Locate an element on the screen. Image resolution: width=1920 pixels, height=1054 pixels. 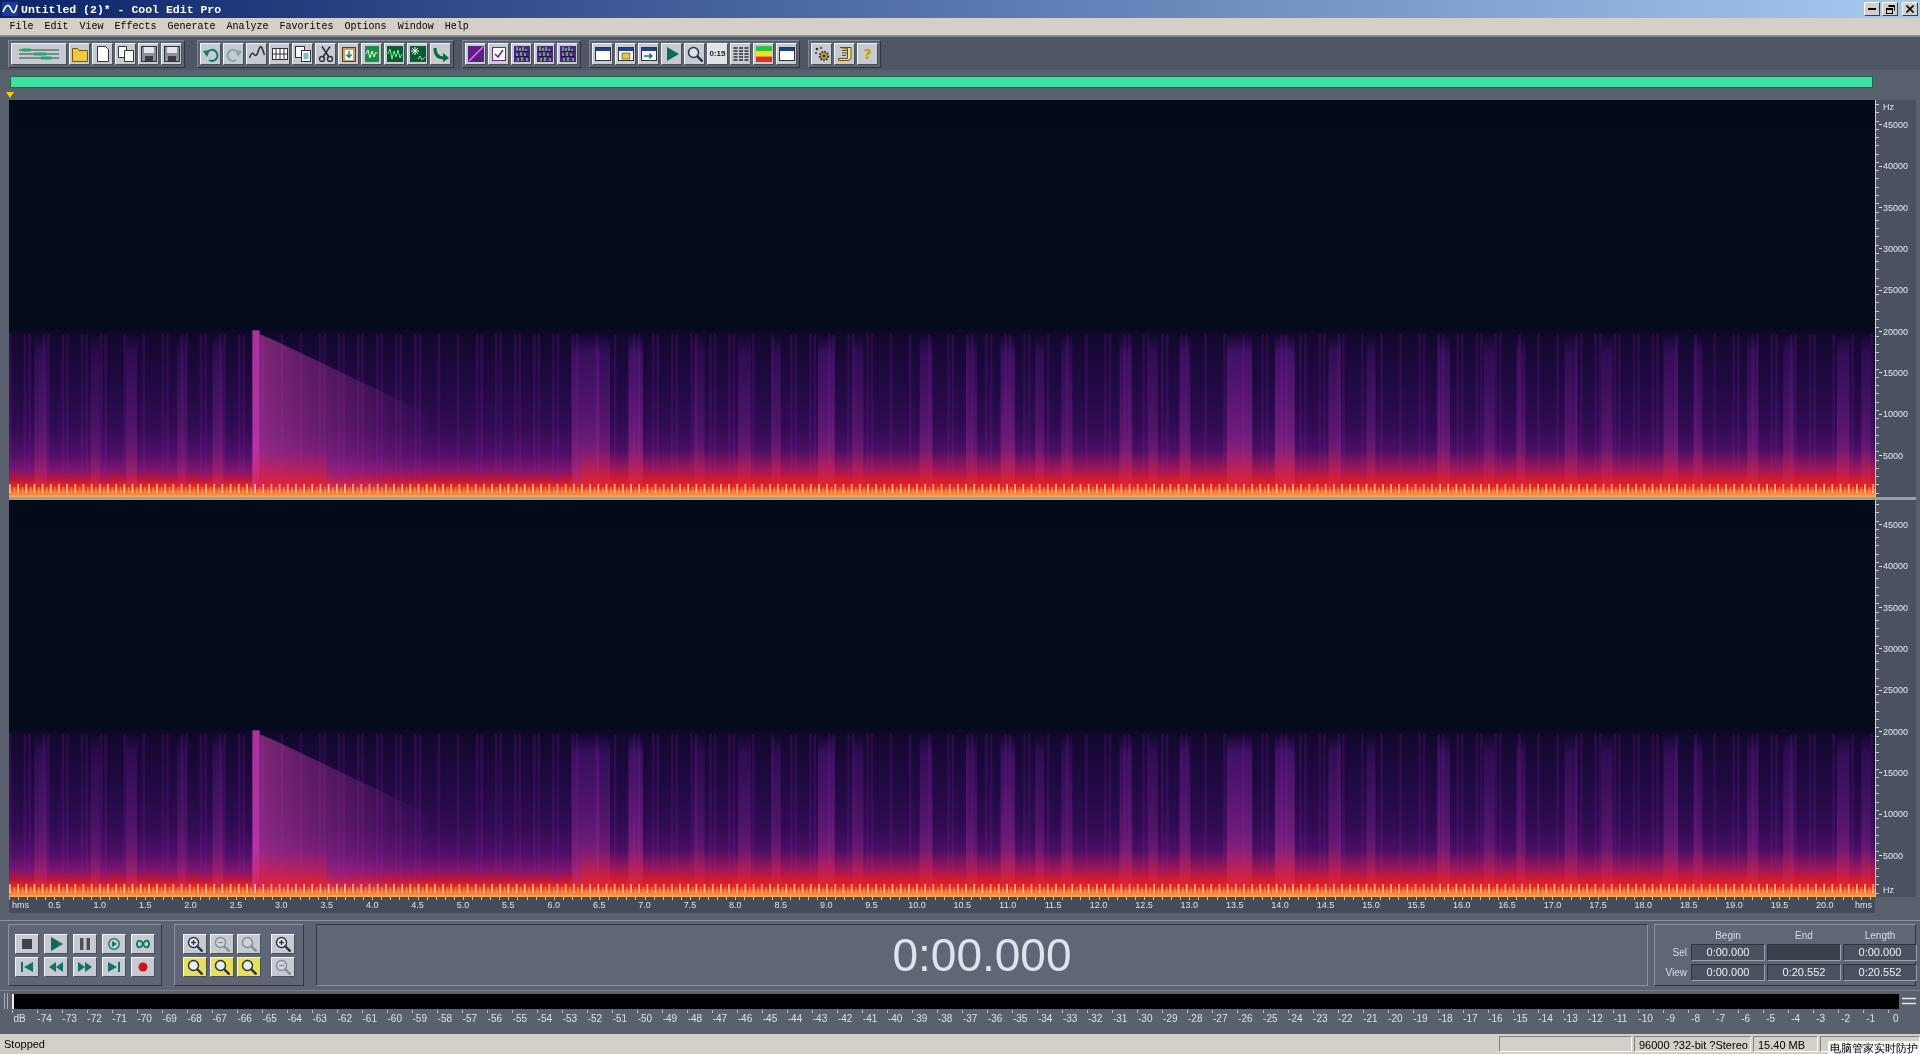
menu-item: Generate is located at coordinates (192, 26).